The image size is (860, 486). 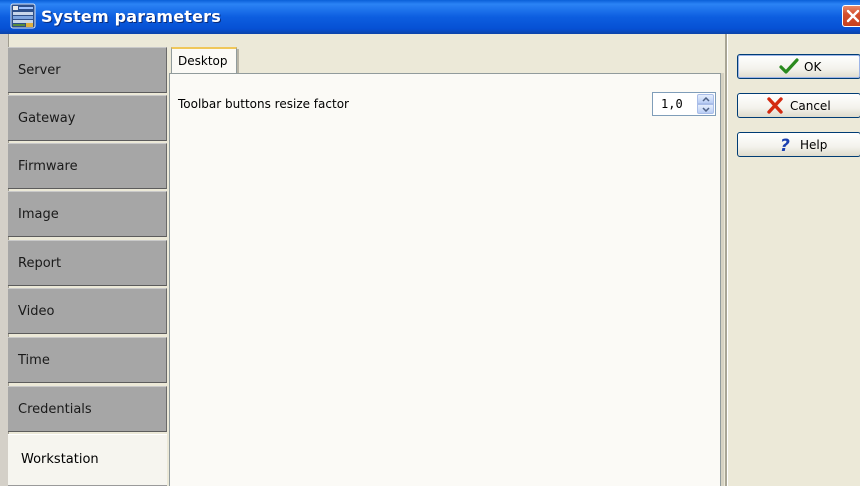 What do you see at coordinates (775, 107) in the screenshot?
I see `x-icon` at bounding box center [775, 107].